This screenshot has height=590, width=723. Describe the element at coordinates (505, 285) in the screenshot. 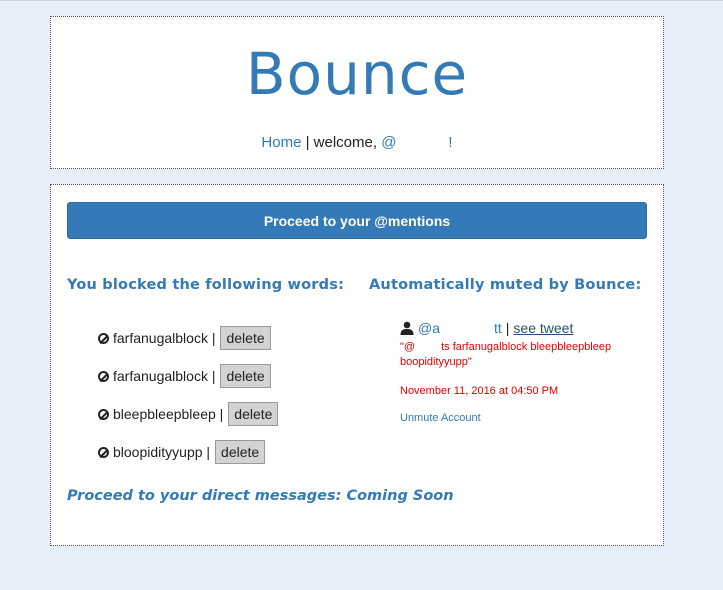

I see `muted-accounts-title: Automatically muted by Bounce:` at that location.